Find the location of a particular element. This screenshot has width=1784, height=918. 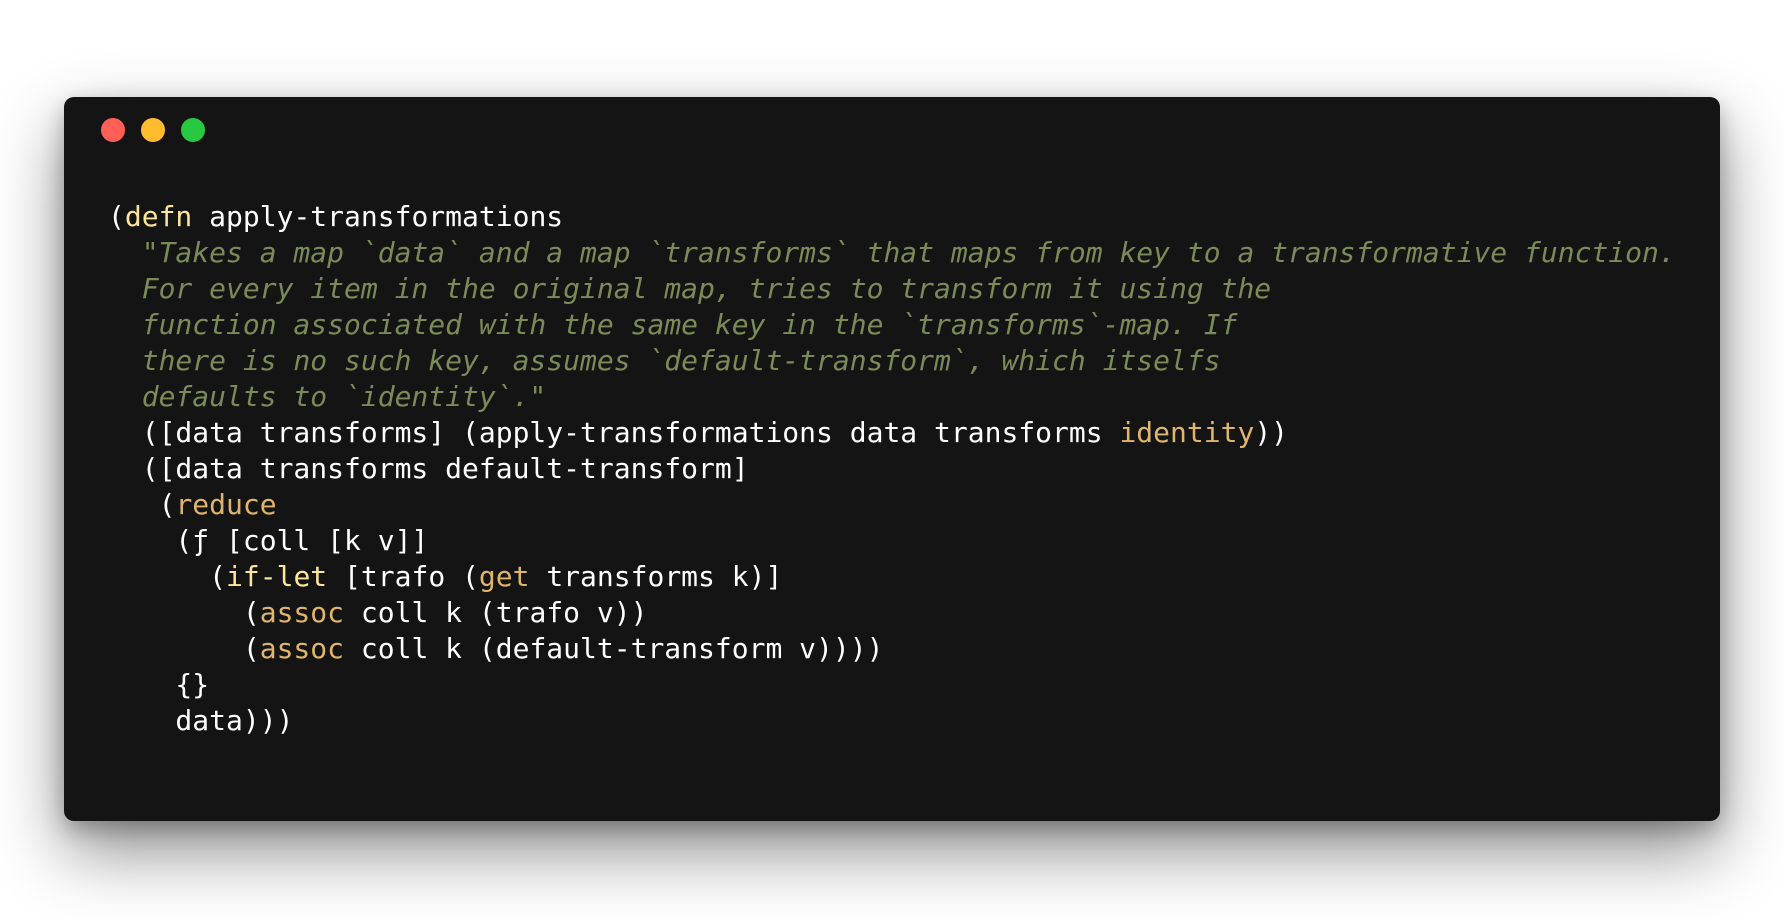

code-docstring: defaults to `identity`." is located at coordinates (327, 396).